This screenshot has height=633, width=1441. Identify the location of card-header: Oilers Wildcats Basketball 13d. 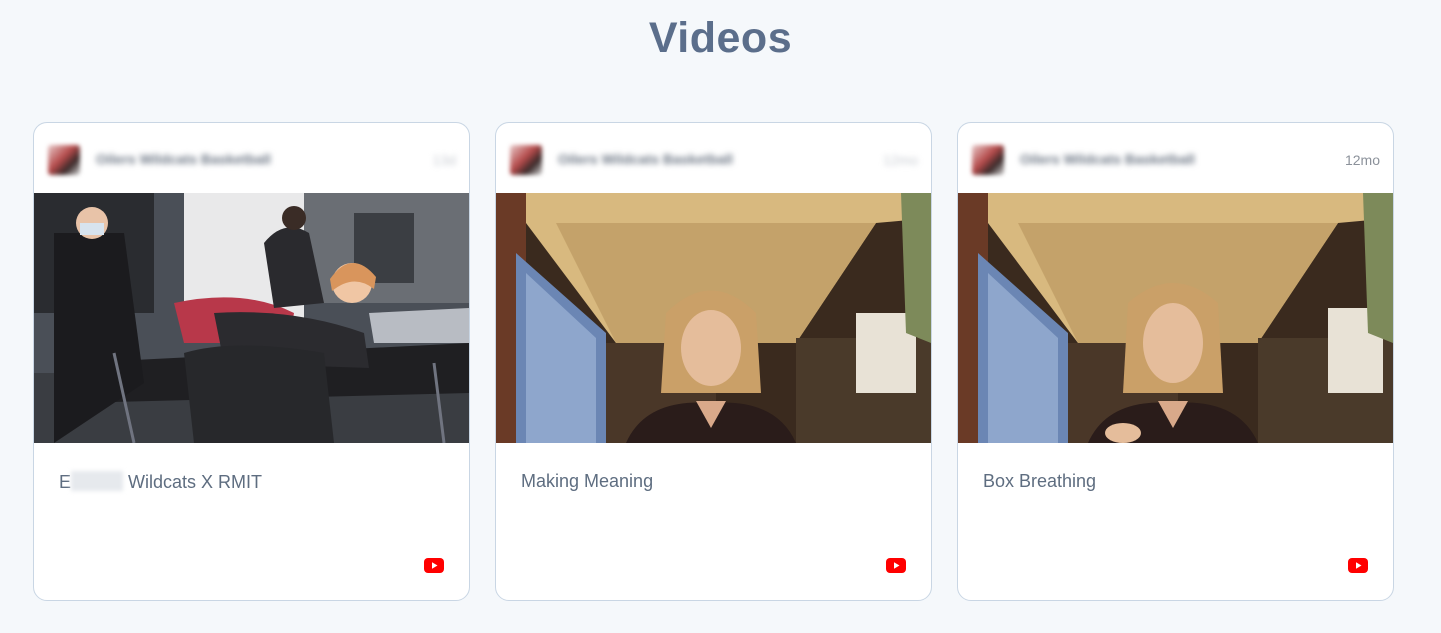
(251, 158).